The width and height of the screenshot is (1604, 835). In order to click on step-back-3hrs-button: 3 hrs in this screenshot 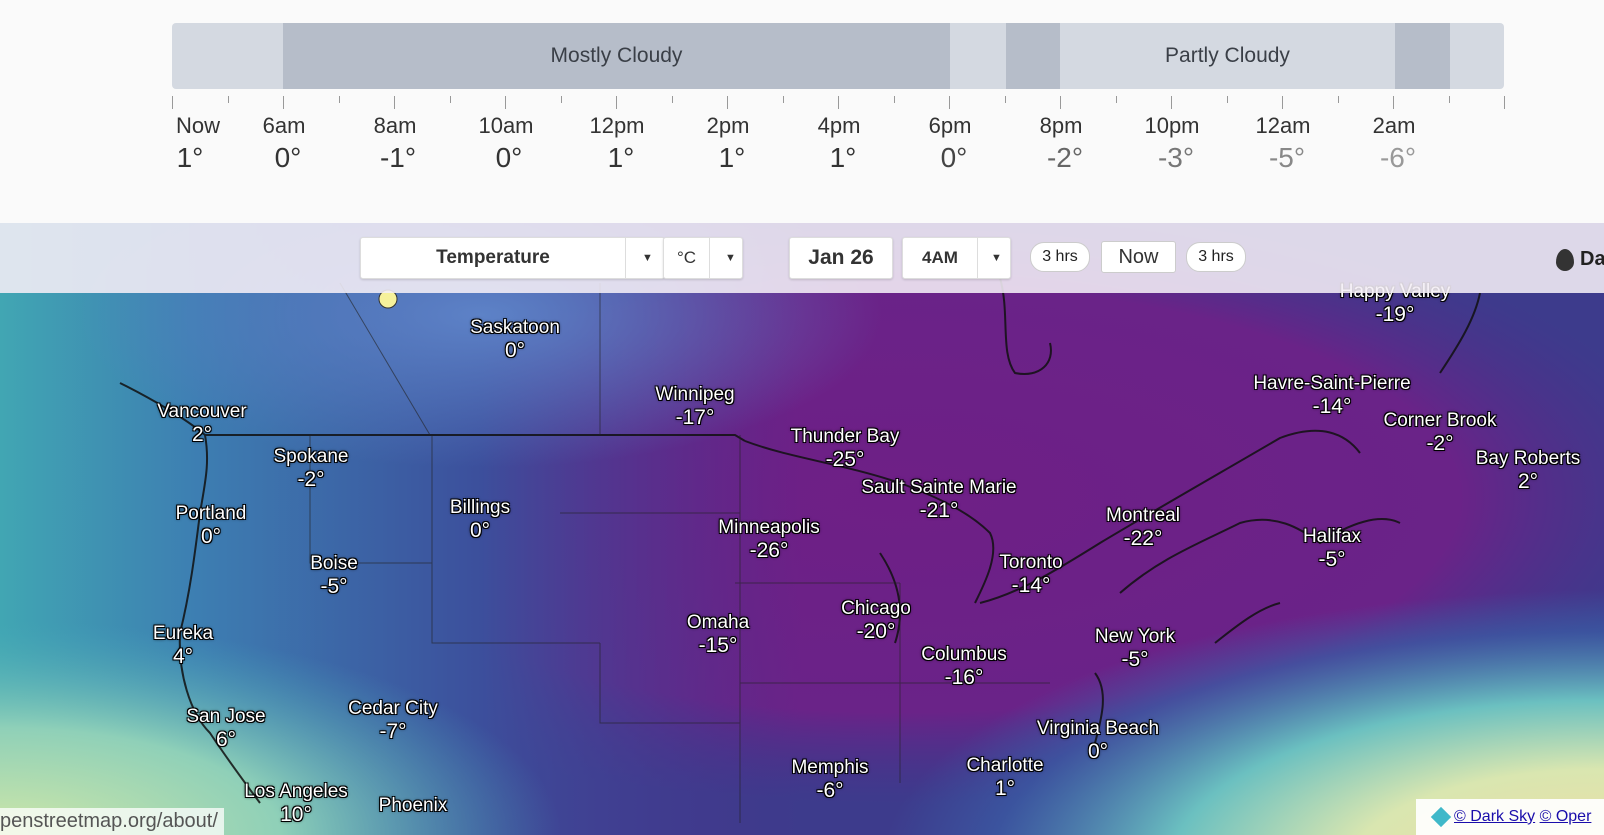, I will do `click(1060, 257)`.